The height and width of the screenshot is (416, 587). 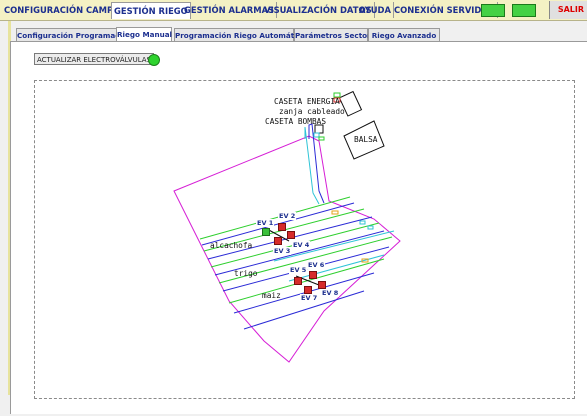 What do you see at coordinates (72, 35) in the screenshot?
I see `tab-configuracion-programador: Configuración Programador` at bounding box center [72, 35].